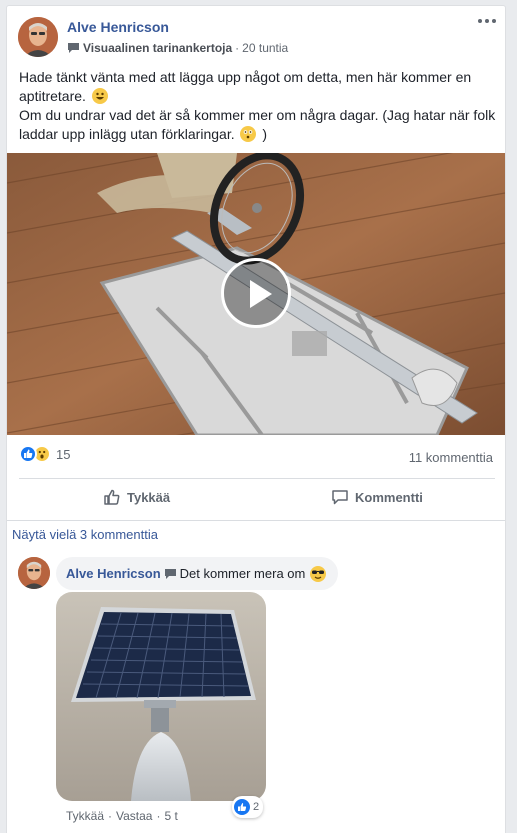 This screenshot has width=517, height=833. I want to click on flushed-emoji-icon, so click(248, 134).